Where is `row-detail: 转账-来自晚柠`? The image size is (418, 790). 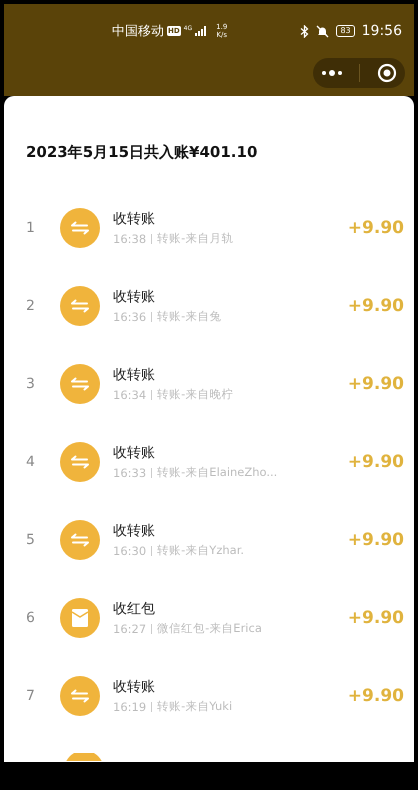
row-detail: 转账-来自晚柠 is located at coordinates (195, 394).